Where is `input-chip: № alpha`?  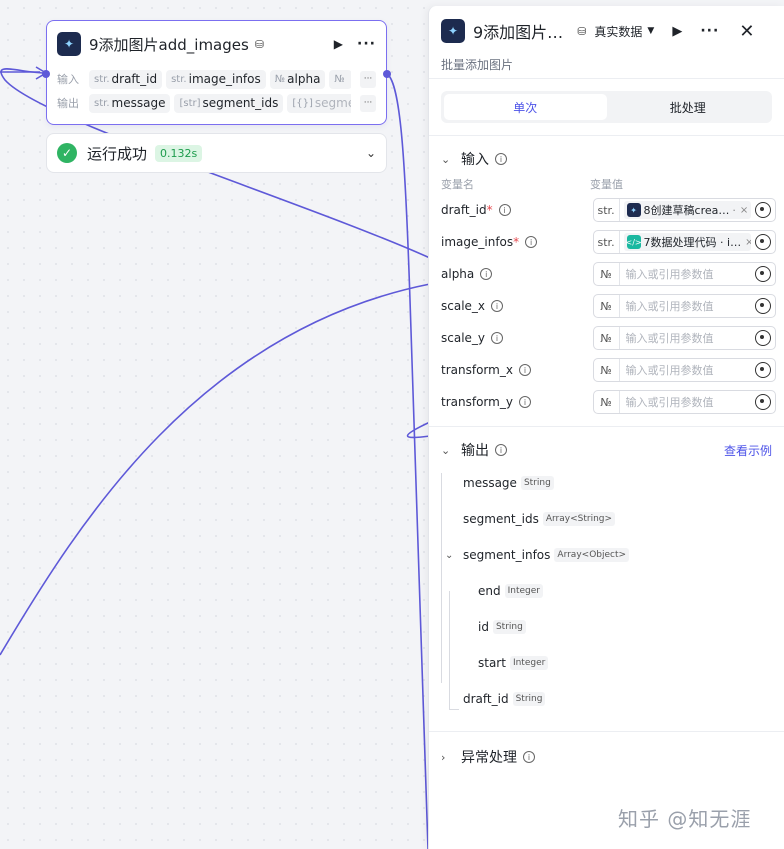
input-chip: № alpha is located at coordinates (297, 79).